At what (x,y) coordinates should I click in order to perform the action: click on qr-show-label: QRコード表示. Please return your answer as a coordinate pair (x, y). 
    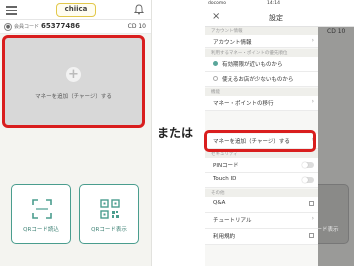
    Looking at the image, I should click on (109, 230).